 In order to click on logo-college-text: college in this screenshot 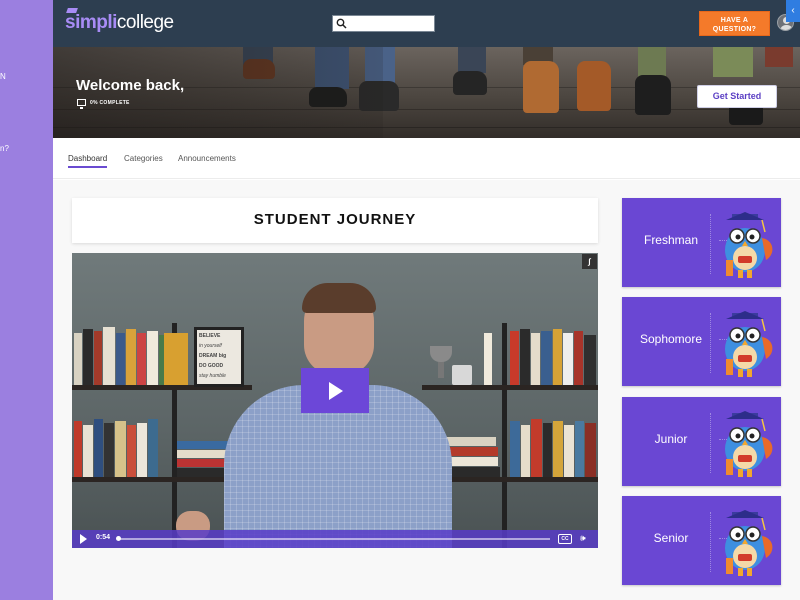, I will do `click(145, 22)`.